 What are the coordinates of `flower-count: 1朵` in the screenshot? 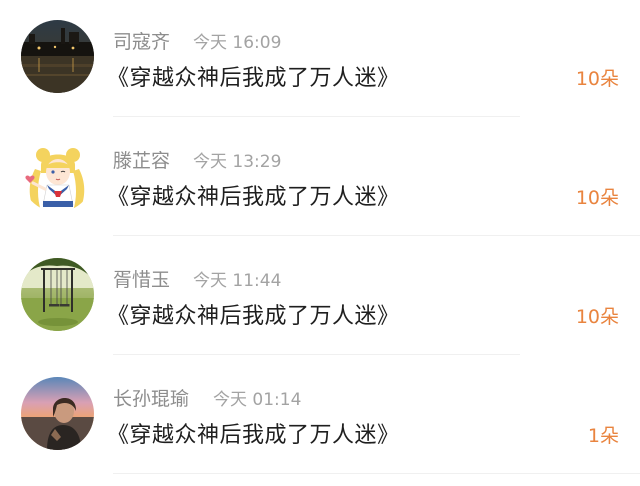 It's located at (603, 436).